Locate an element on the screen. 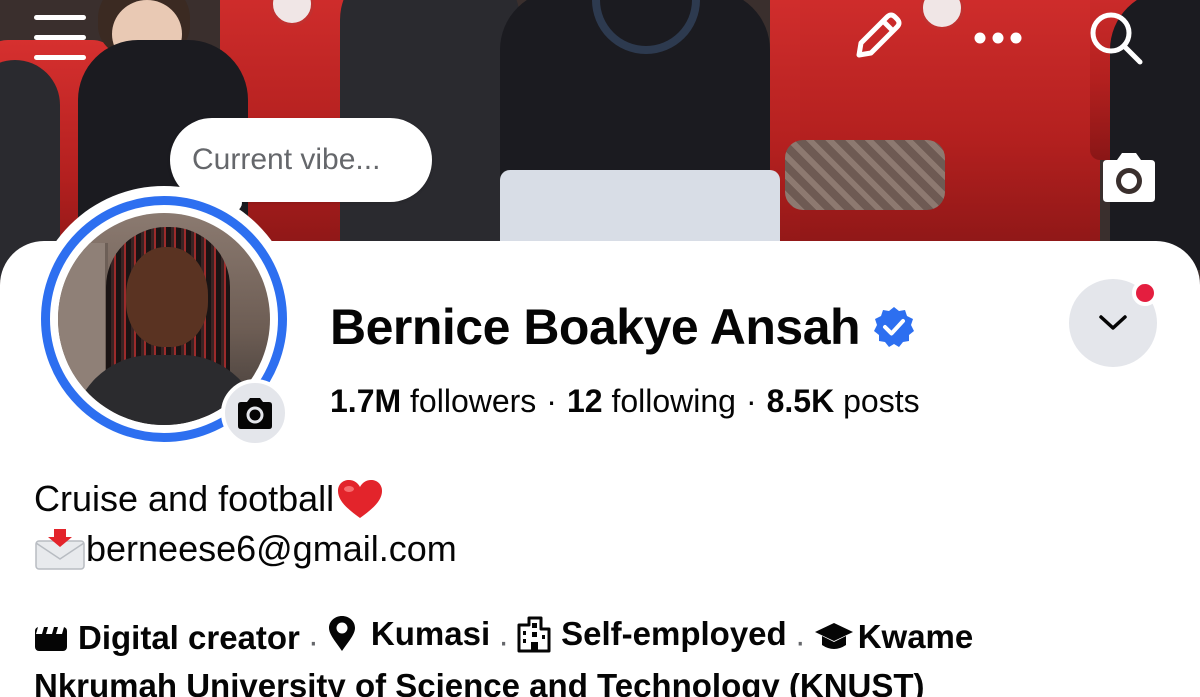 This screenshot has height=697, width=1200. contact-email: berneese6@gmail.com is located at coordinates (271, 549).